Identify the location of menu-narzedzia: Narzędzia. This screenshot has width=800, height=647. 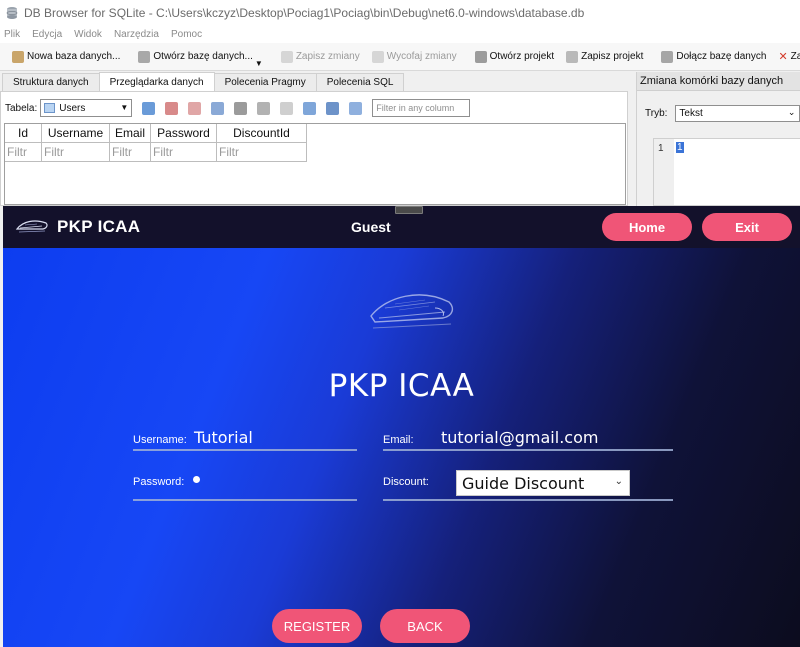
(136, 34).